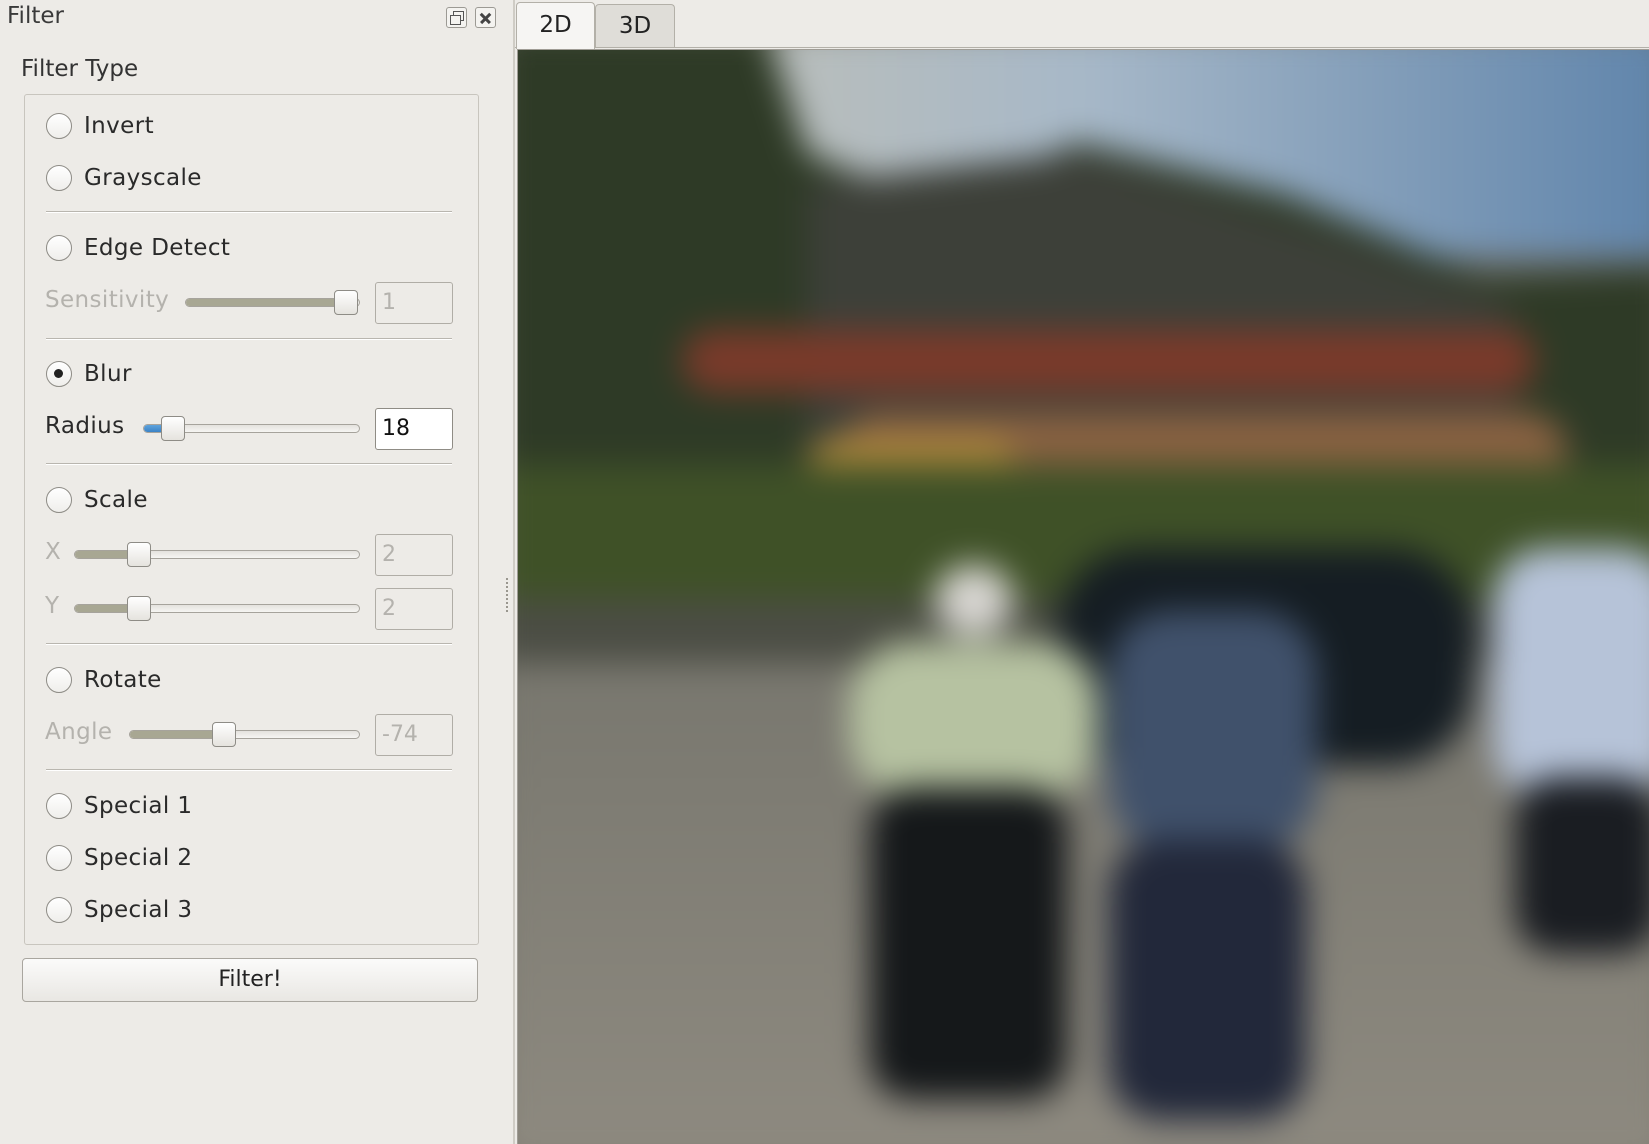  Describe the element at coordinates (53, 552) in the screenshot. I see `scale-x-label: X` at that location.